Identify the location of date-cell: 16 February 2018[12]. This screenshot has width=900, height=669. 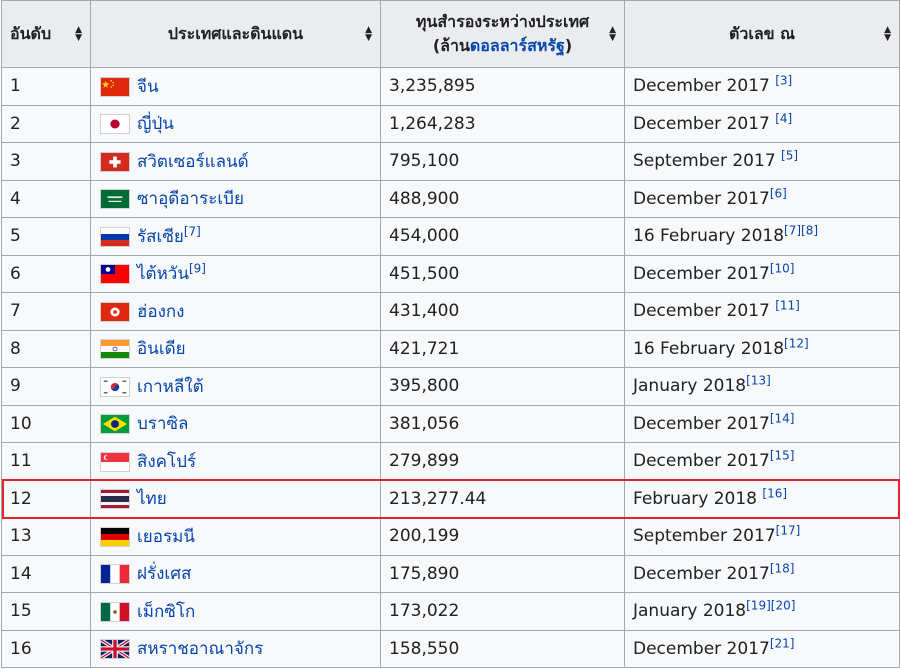
(762, 348).